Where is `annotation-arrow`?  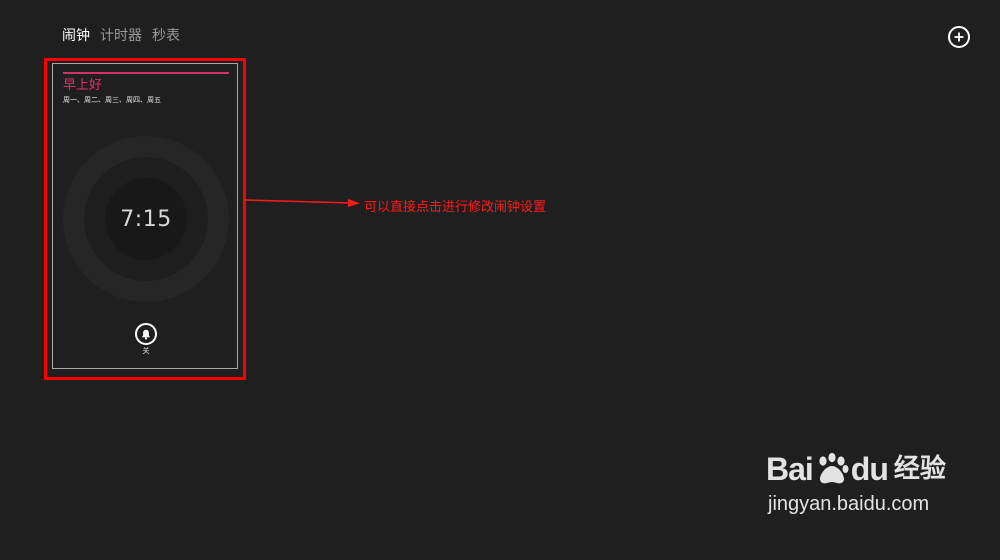 annotation-arrow is located at coordinates (303, 203).